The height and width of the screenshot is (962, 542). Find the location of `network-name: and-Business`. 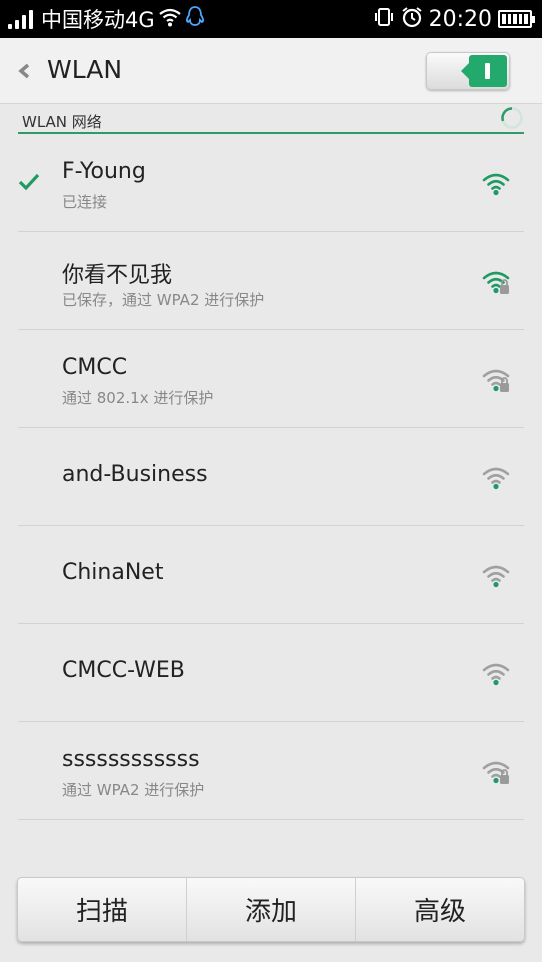

network-name: and-Business is located at coordinates (135, 474).